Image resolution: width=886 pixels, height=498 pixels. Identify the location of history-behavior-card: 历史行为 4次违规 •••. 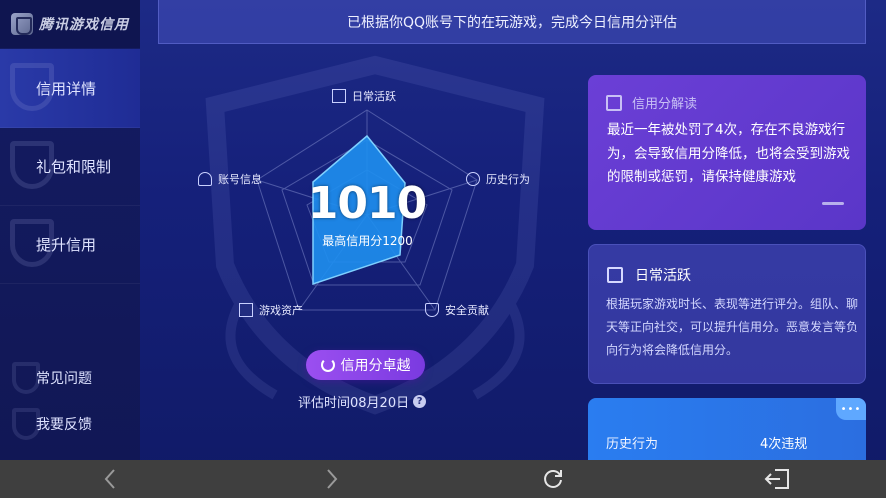
(727, 433).